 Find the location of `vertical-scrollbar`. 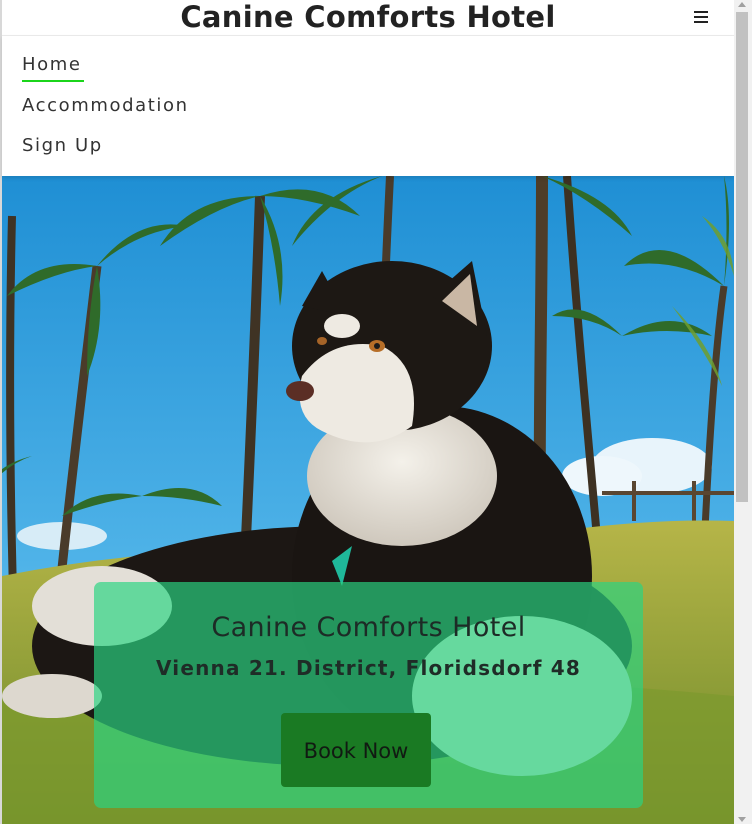

vertical-scrollbar is located at coordinates (743, 412).